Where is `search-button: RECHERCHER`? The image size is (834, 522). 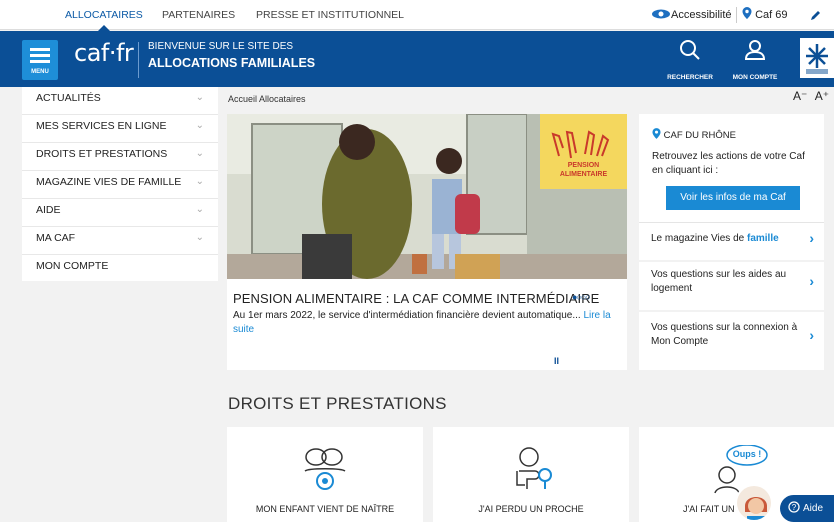 search-button: RECHERCHER is located at coordinates (690, 59).